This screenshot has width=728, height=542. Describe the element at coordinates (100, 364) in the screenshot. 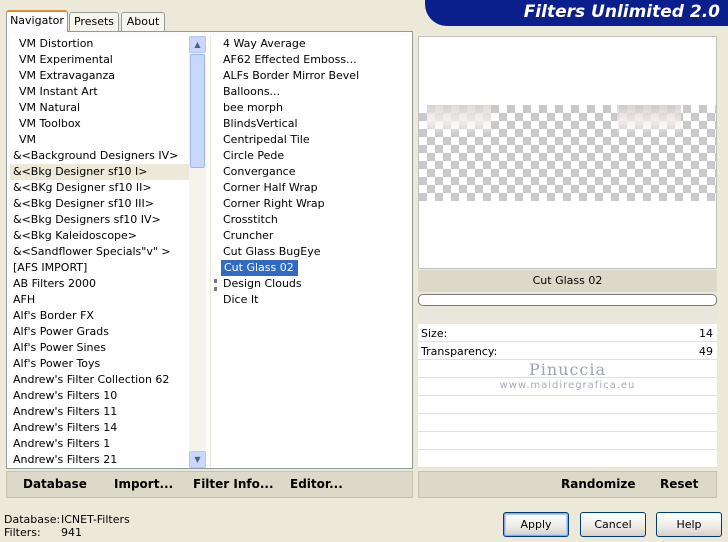

I see `category-item: Alf's Power Toys` at that location.